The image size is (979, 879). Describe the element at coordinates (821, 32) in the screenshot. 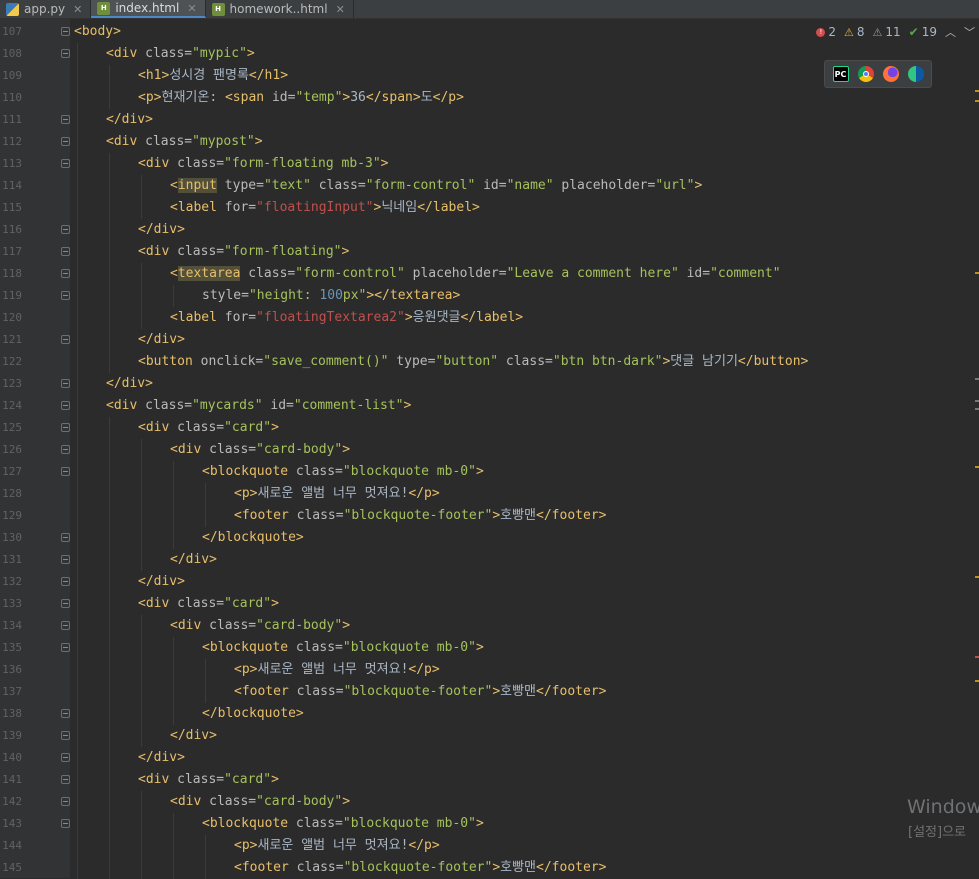

I see `error-icon: !` at that location.